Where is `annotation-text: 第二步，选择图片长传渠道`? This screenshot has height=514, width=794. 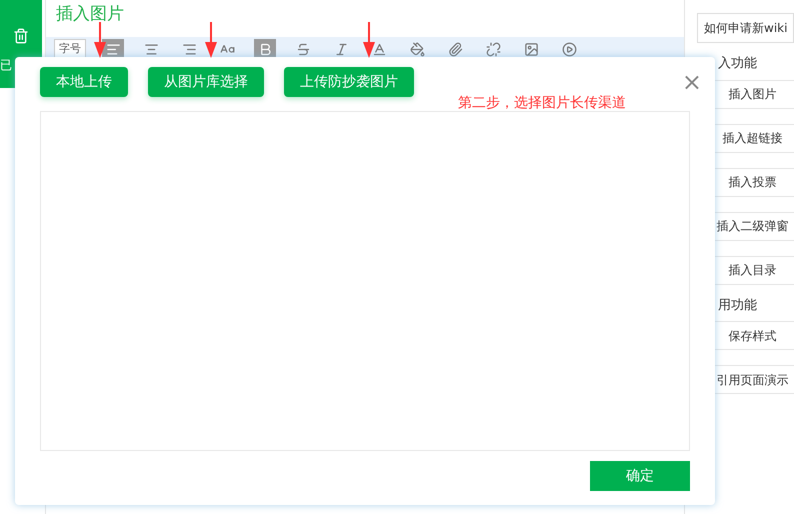
annotation-text: 第二步，选择图片长传渠道 is located at coordinates (542, 103).